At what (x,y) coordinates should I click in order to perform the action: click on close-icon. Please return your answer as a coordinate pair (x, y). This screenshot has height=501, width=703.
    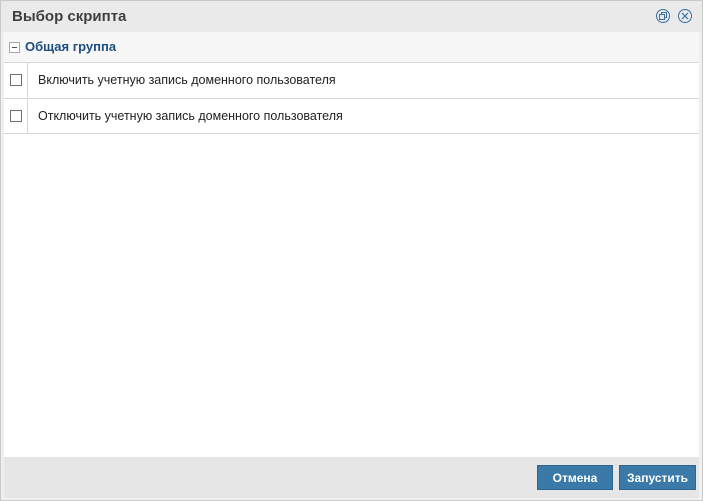
    Looking at the image, I should click on (685, 16).